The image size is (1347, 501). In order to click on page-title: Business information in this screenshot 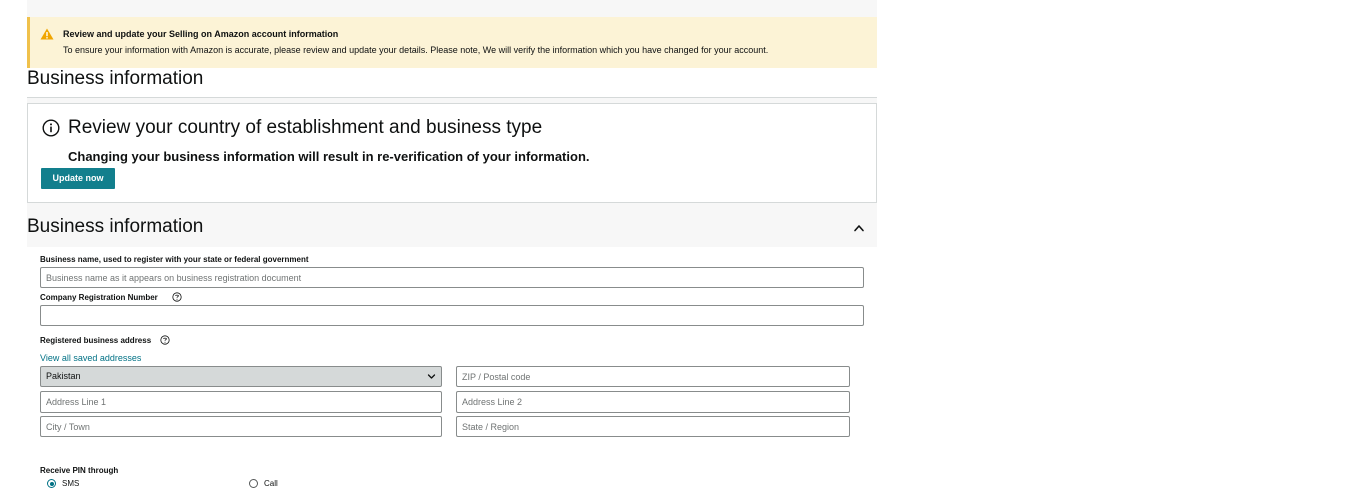, I will do `click(115, 78)`.